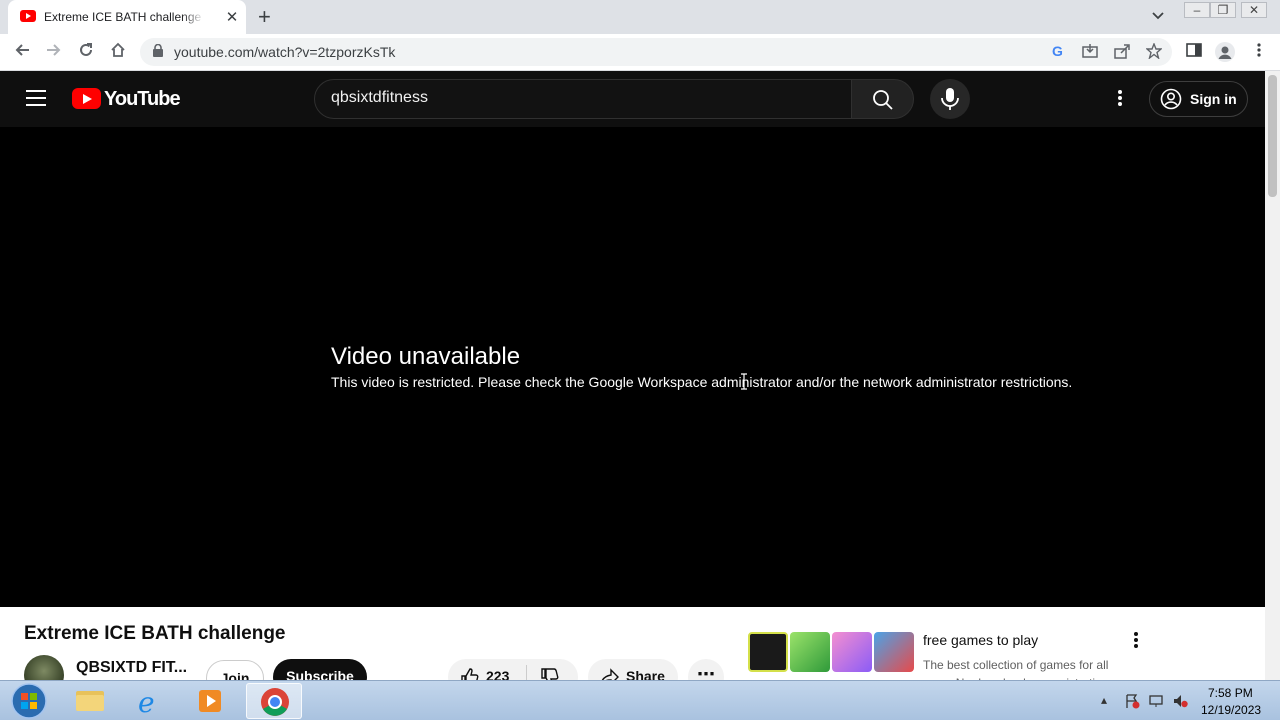 This screenshot has width=1280, height=725. Describe the element at coordinates (1194, 52) in the screenshot. I see `side-panel-icon` at that location.